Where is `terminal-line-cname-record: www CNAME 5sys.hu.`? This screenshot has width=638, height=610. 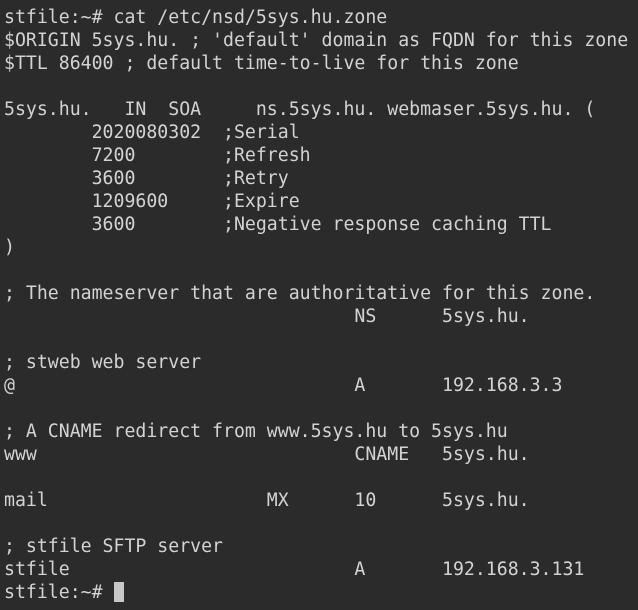 terminal-line-cname-record: www CNAME 5sys.hu. is located at coordinates (267, 454).